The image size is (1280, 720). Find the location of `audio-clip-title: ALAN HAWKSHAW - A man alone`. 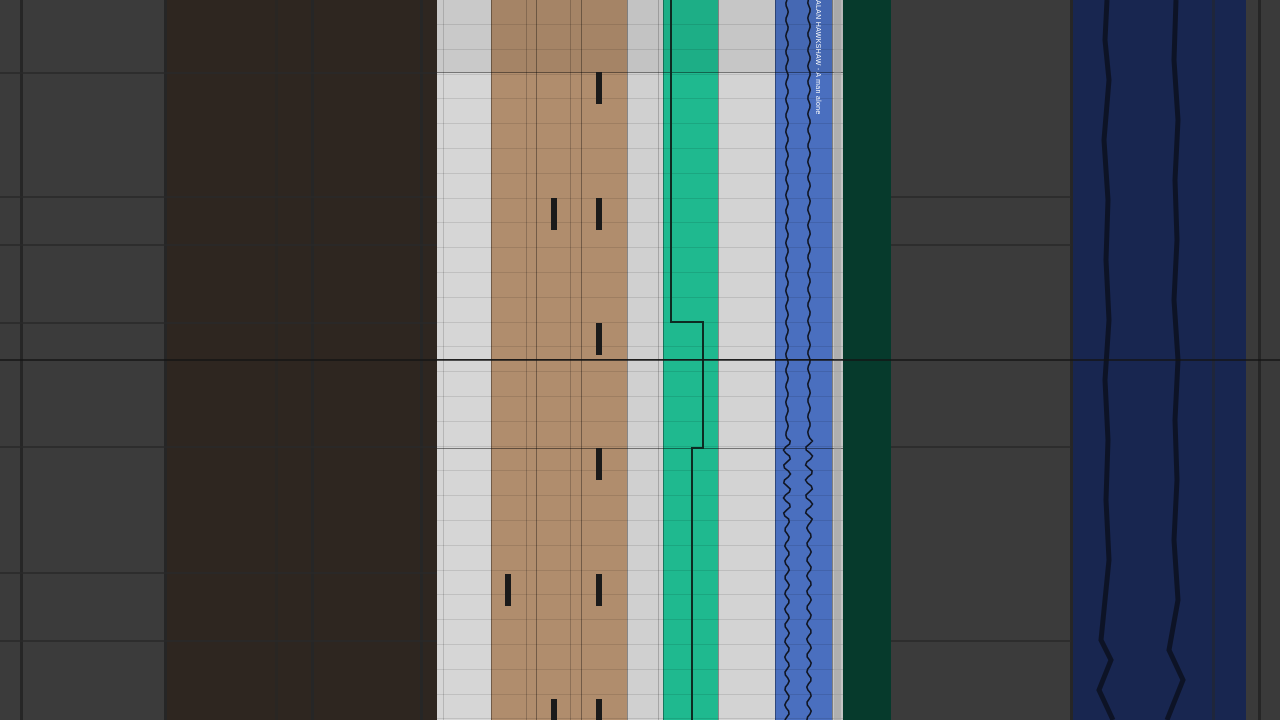

audio-clip-title: ALAN HAWKSHAW - A man alone is located at coordinates (817, 57).